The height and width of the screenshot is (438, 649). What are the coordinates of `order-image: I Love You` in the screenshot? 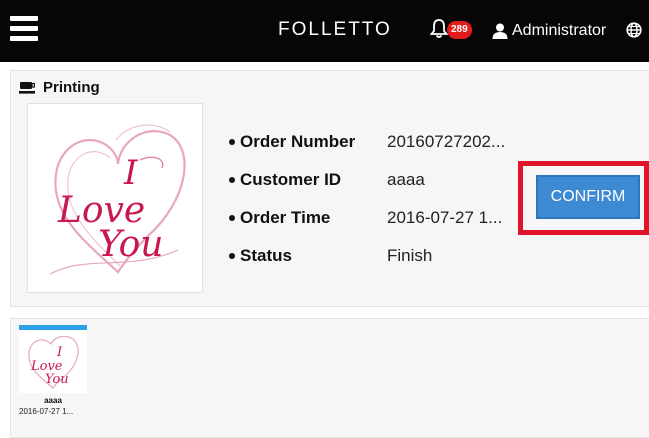 It's located at (115, 198).